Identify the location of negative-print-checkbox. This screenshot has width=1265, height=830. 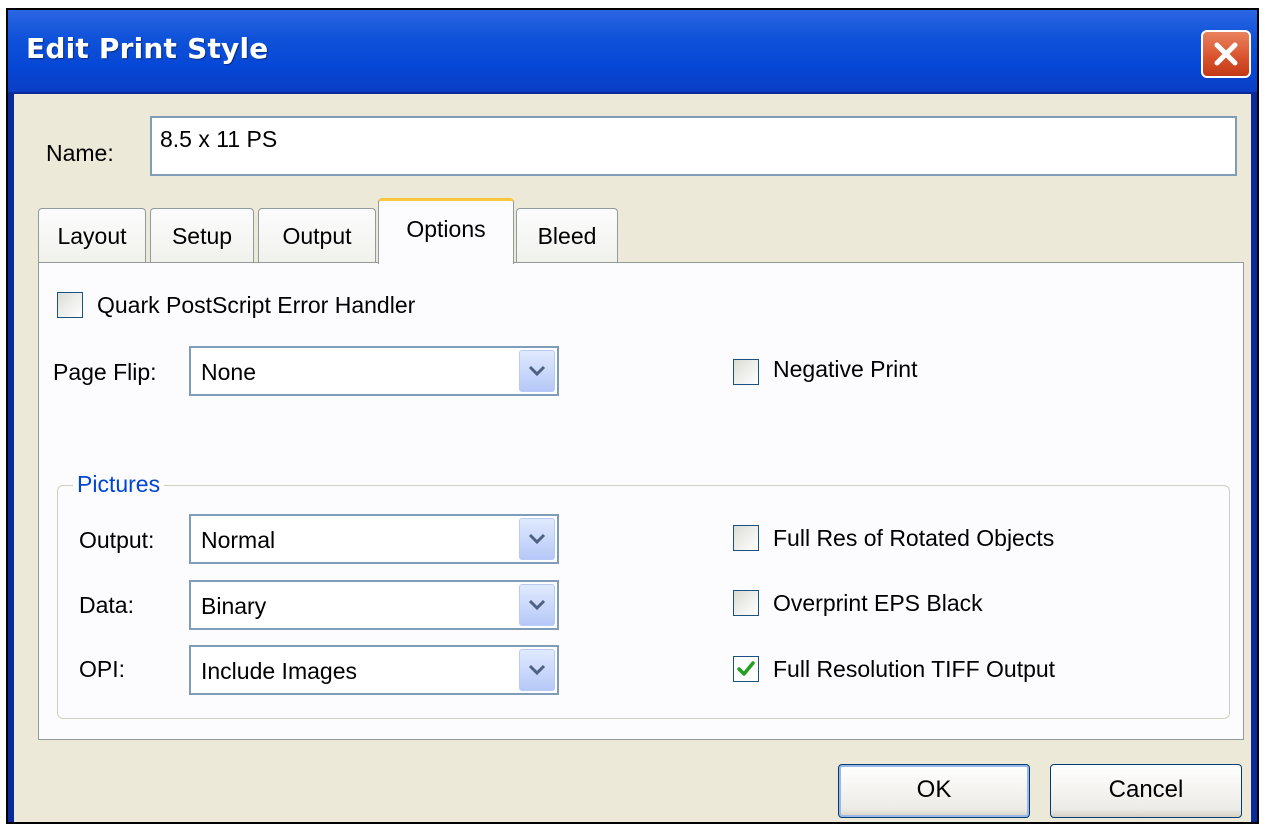
(746, 372).